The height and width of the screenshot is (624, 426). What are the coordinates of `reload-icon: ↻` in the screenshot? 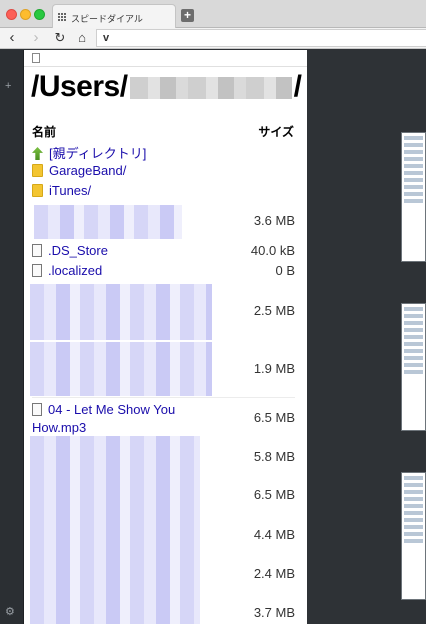 It's located at (60, 38).